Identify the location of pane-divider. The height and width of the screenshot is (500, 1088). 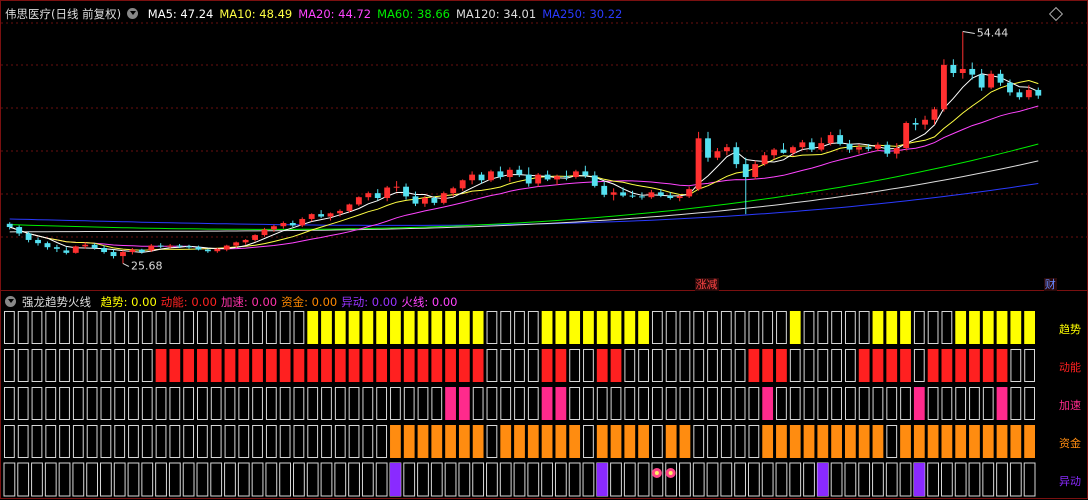
(544, 290).